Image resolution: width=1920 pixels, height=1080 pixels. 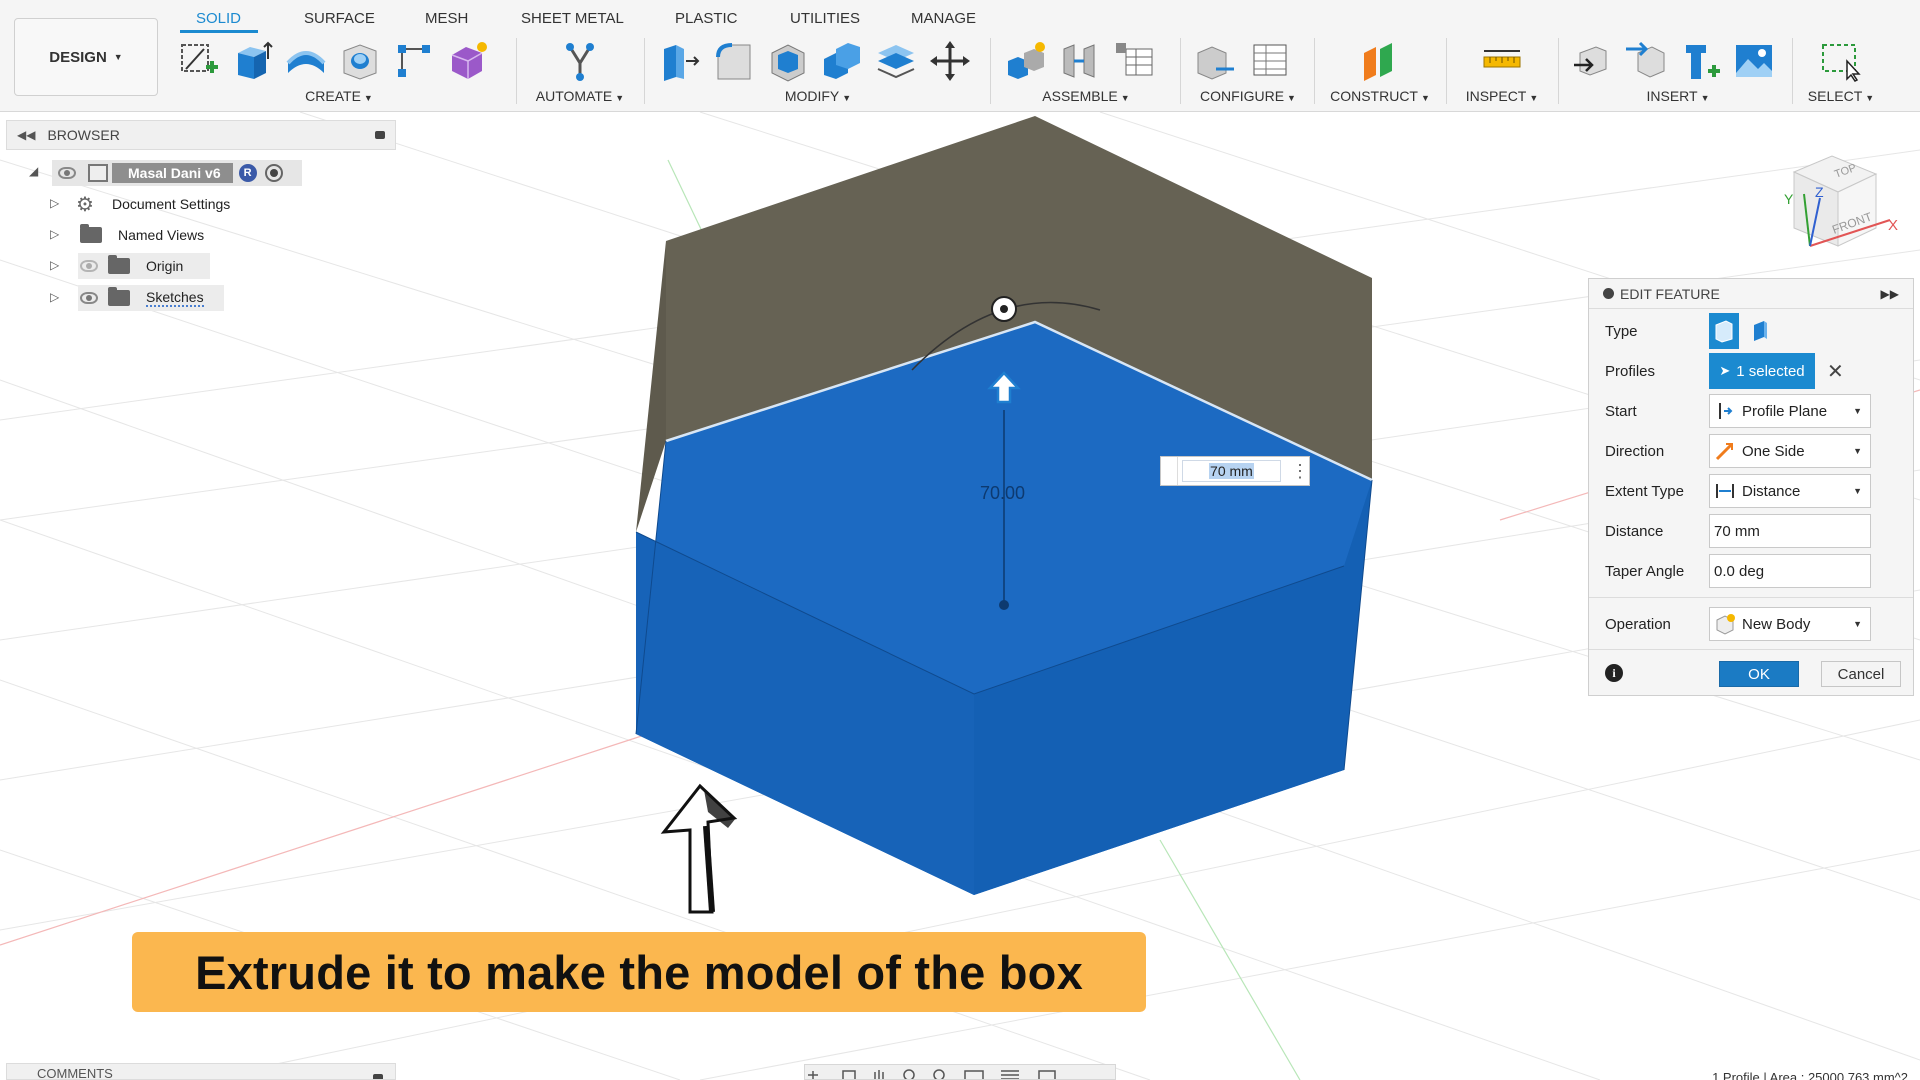 I want to click on browser-item-named-views: Named Views, so click(x=142, y=235).